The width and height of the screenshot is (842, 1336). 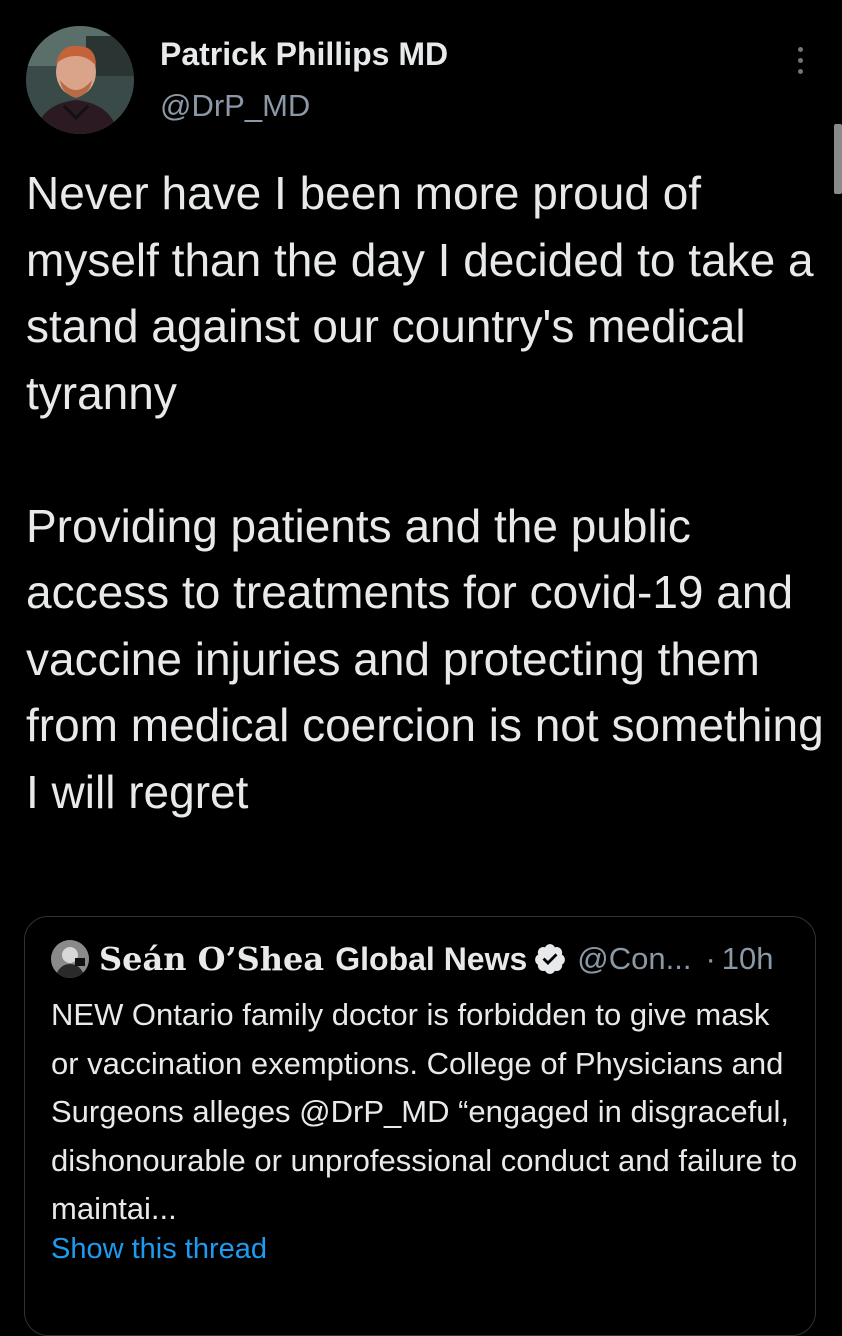 I want to click on more-options-icon, so click(x=800, y=60).